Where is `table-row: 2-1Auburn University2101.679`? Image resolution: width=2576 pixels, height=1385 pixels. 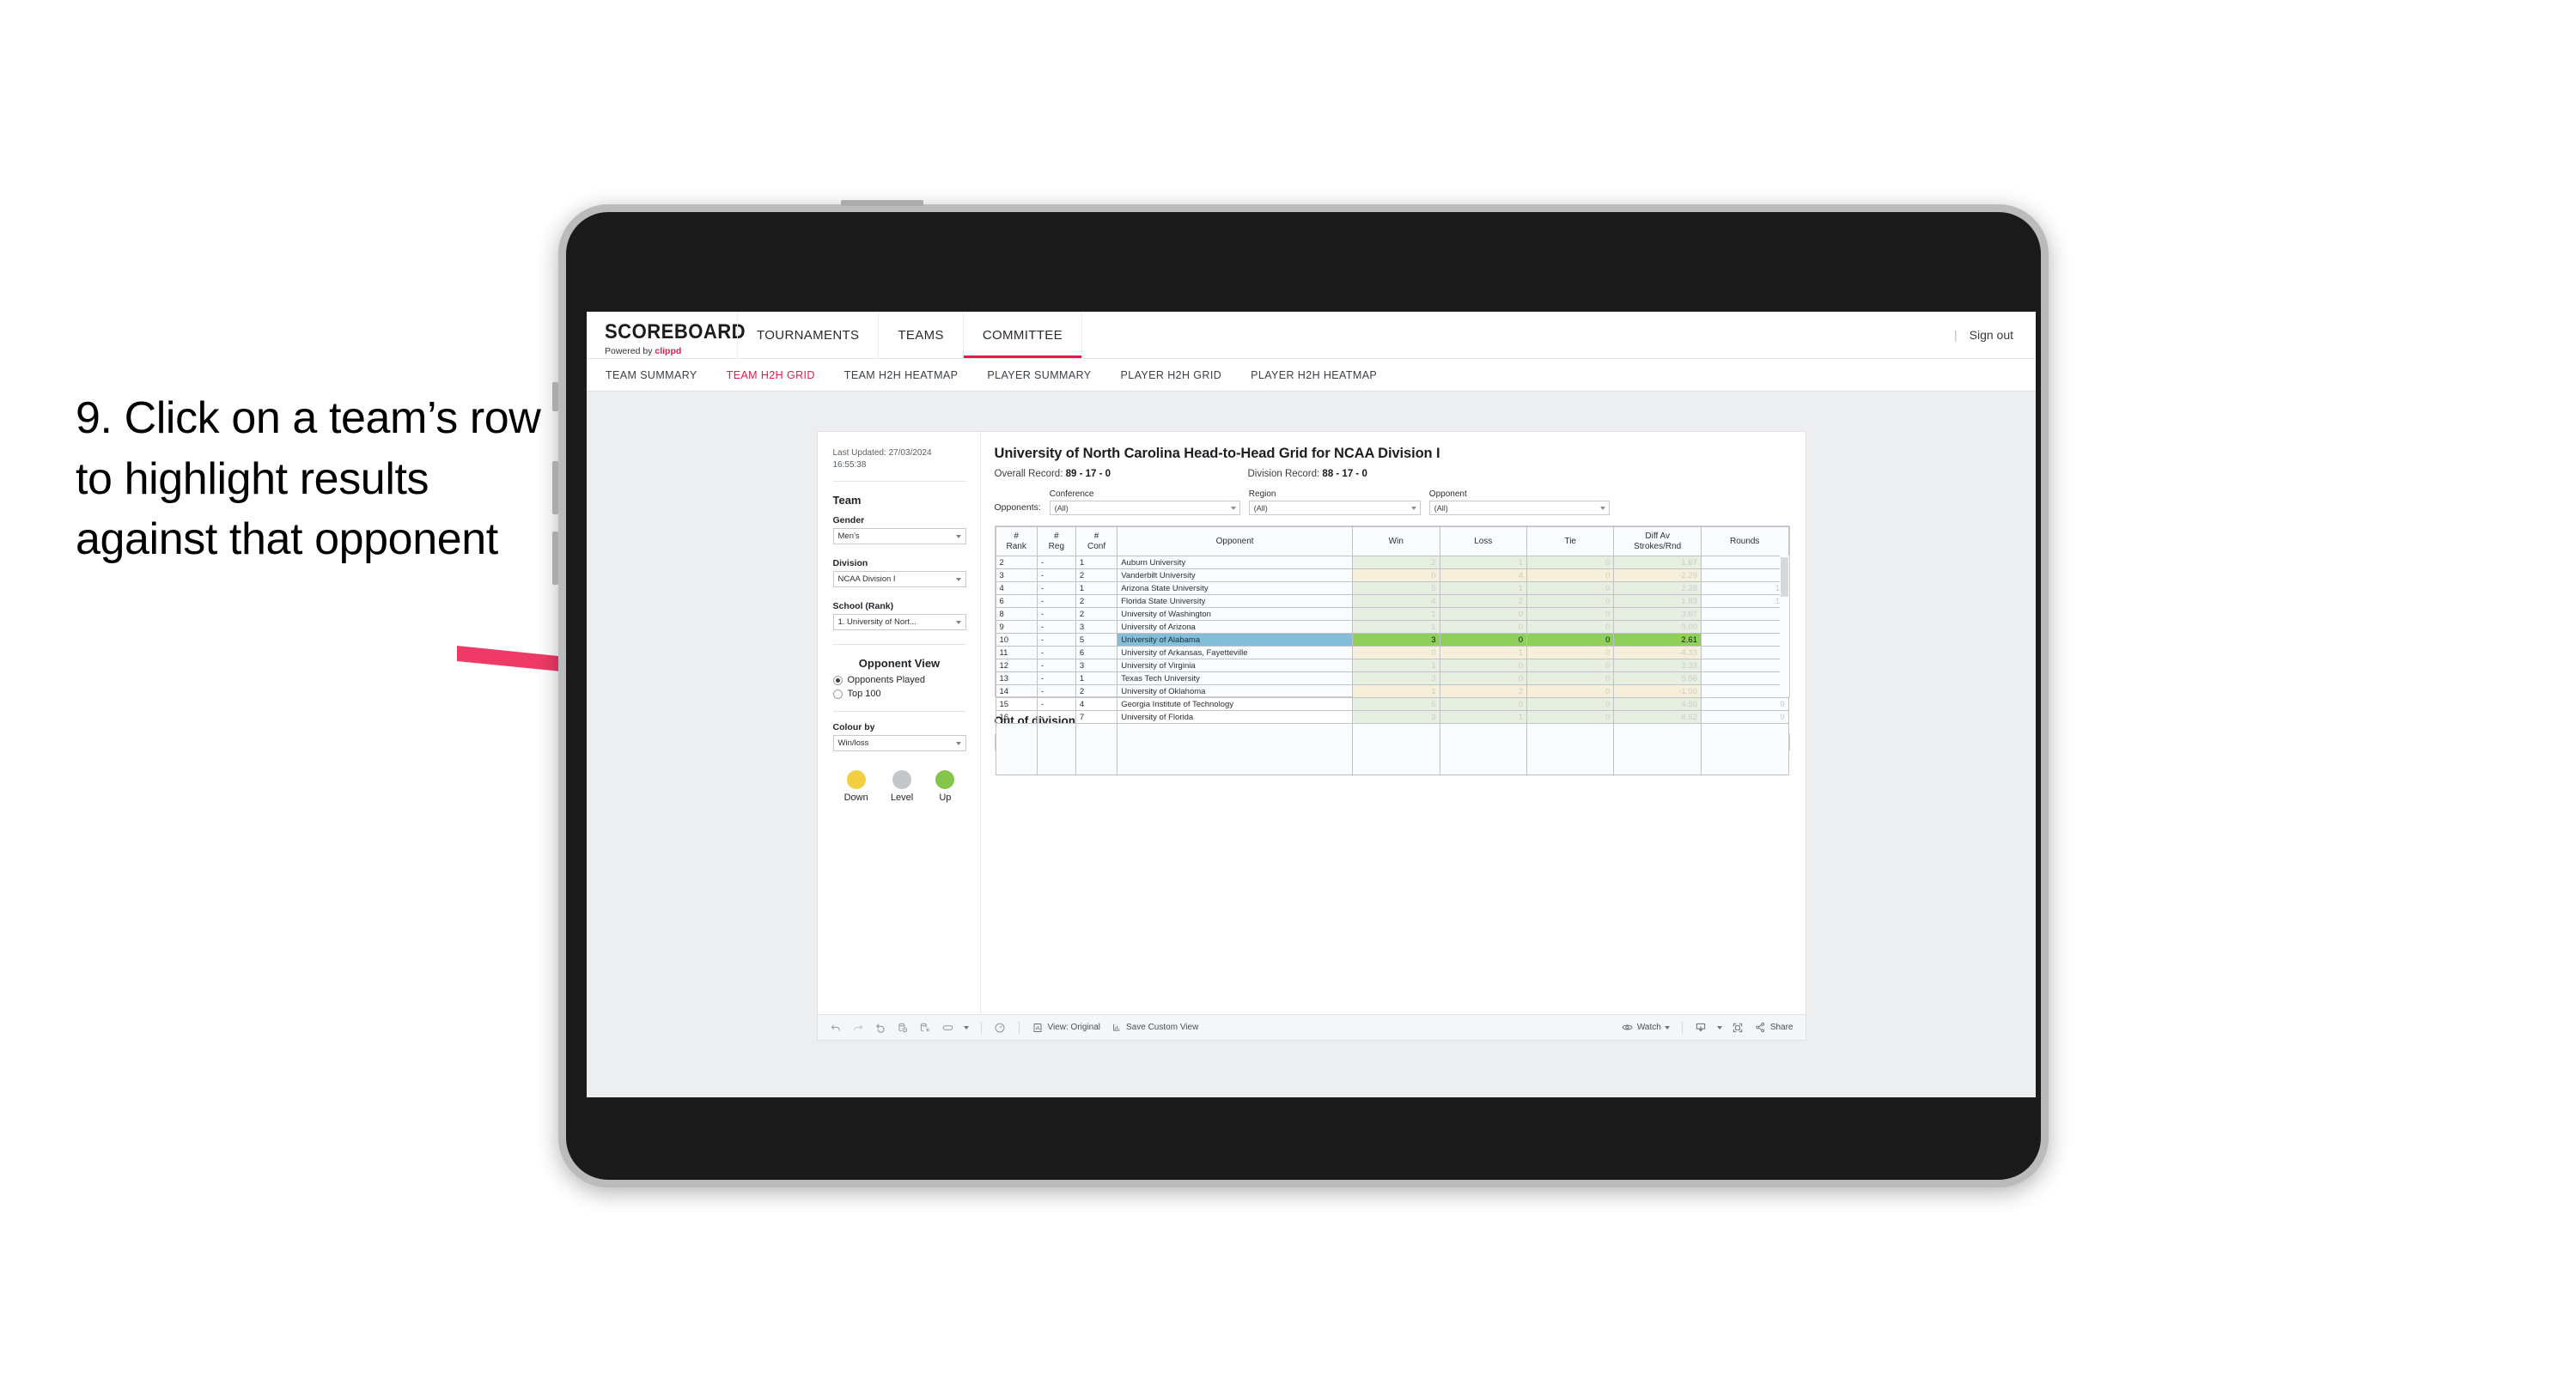
table-row: 2-1Auburn University2101.679 is located at coordinates (1392, 562).